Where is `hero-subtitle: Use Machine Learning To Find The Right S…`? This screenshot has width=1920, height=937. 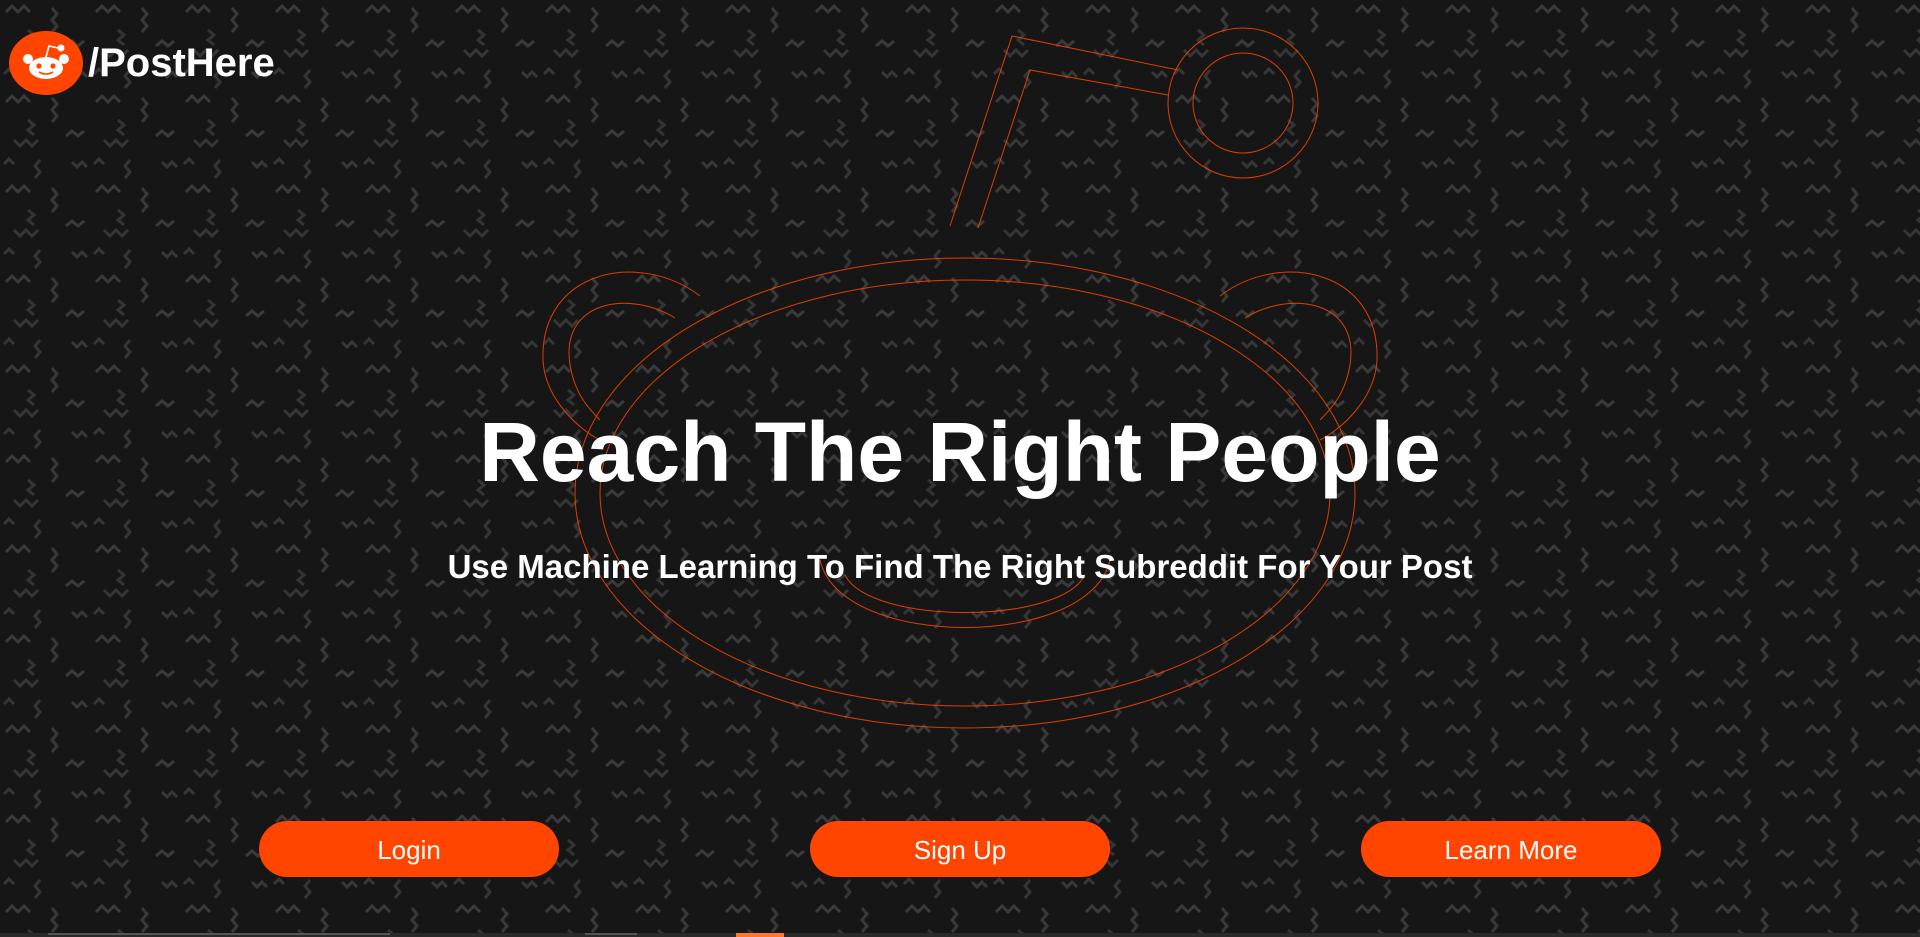
hero-subtitle: Use Machine Learning To Find The Right S… is located at coordinates (960, 566).